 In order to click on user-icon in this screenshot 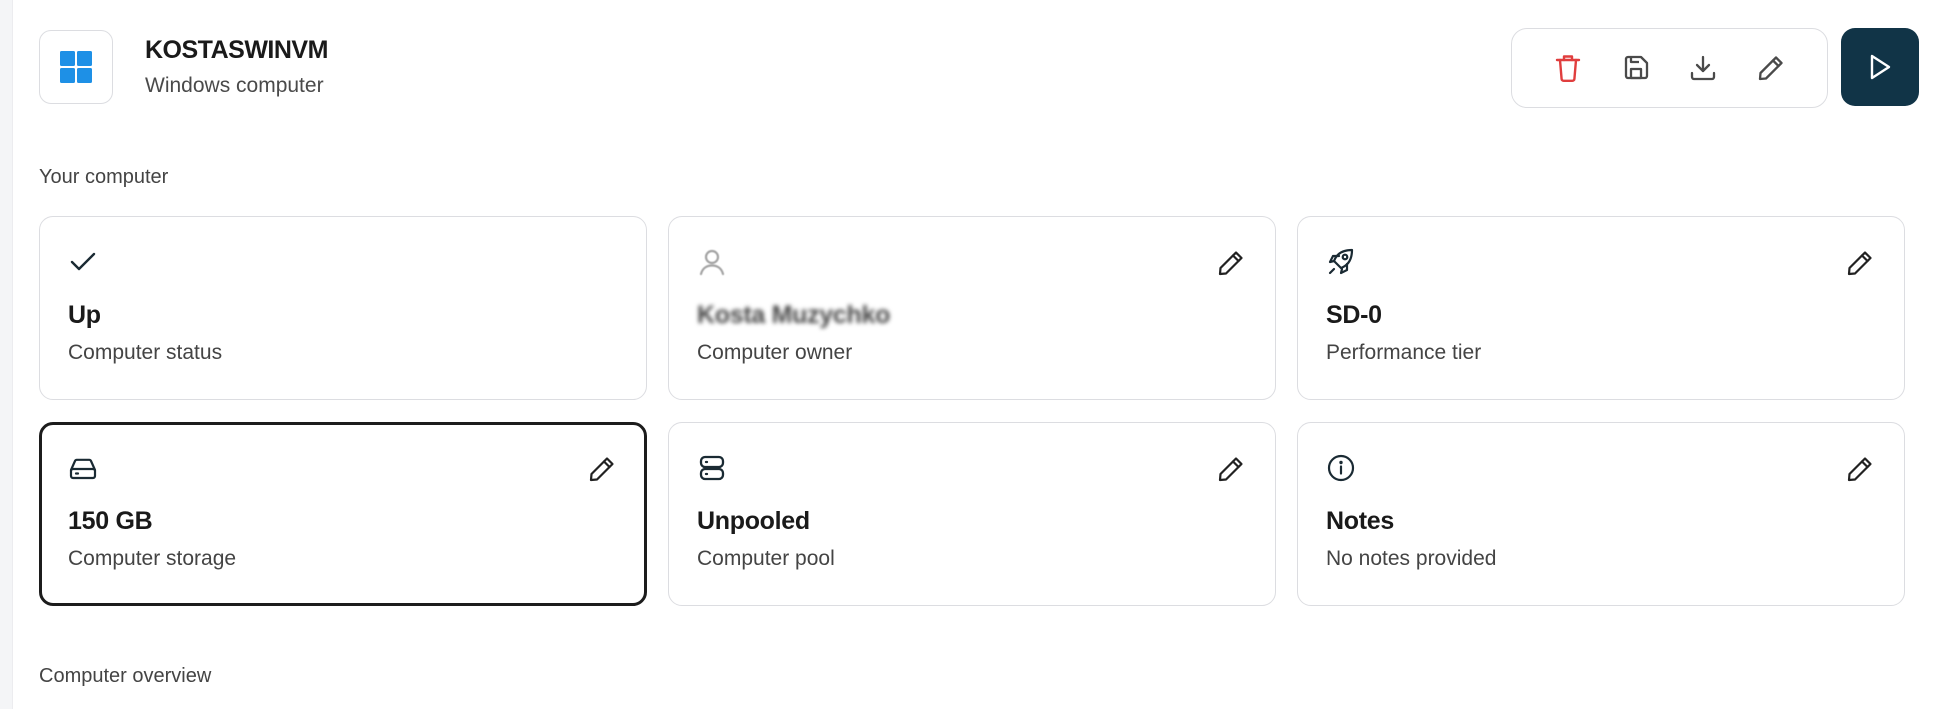, I will do `click(712, 262)`.